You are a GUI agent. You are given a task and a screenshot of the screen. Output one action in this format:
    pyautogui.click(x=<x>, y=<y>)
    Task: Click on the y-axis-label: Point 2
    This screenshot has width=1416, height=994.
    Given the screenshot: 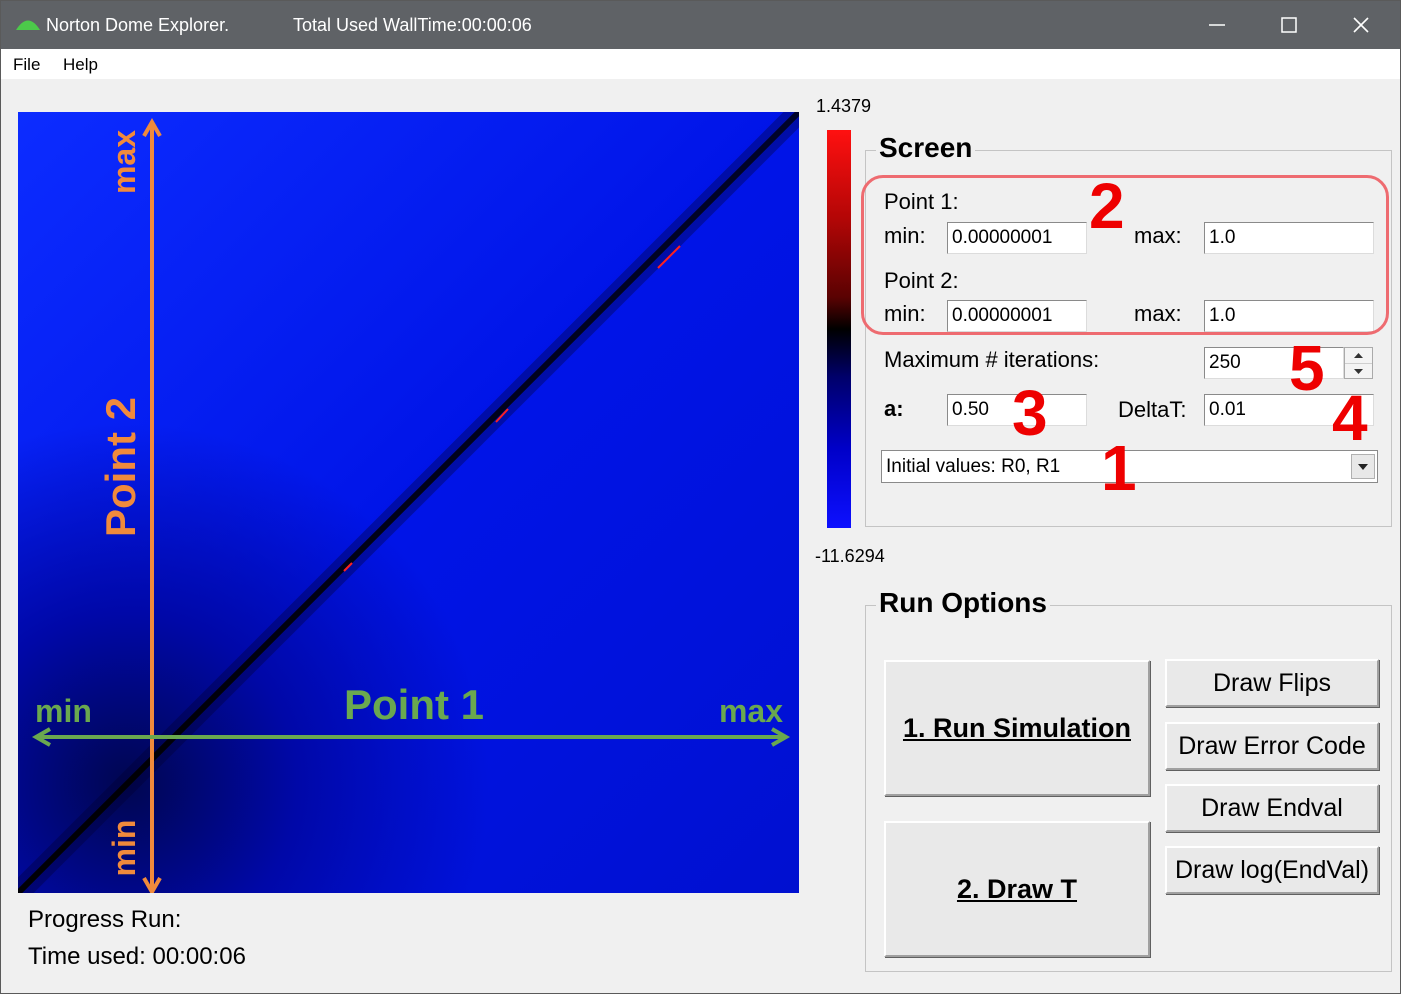 What is the action you would take?
    pyautogui.click(x=120, y=467)
    